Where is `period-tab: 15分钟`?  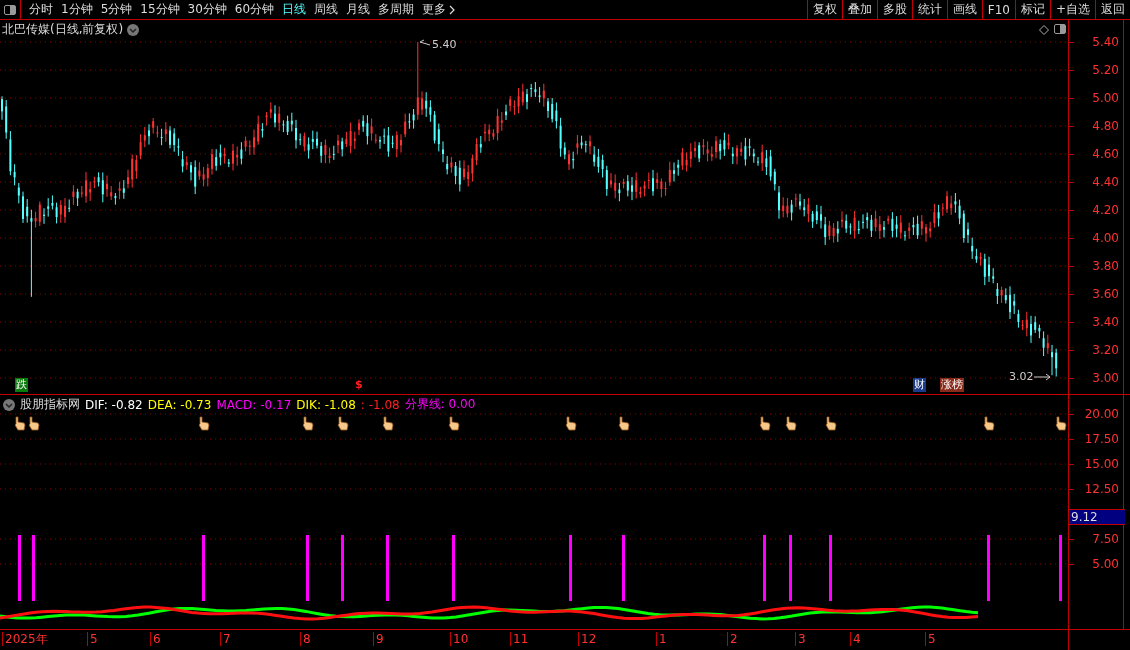
period-tab: 15分钟 is located at coordinates (160, 9).